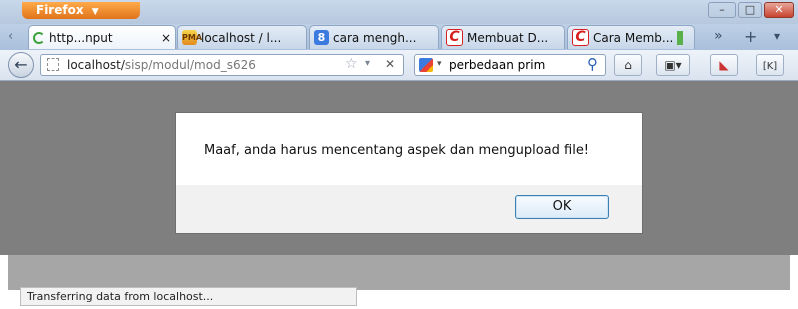 The width and height of the screenshot is (798, 309). Describe the element at coordinates (367, 63) in the screenshot. I see `history-dropdown-icon: ▾` at that location.